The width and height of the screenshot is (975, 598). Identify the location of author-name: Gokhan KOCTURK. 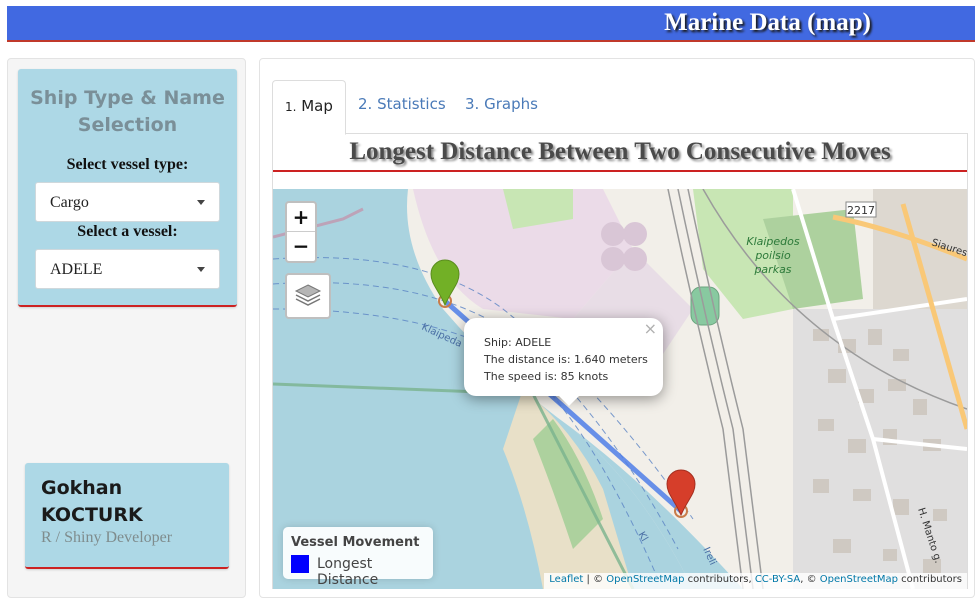
(92, 501).